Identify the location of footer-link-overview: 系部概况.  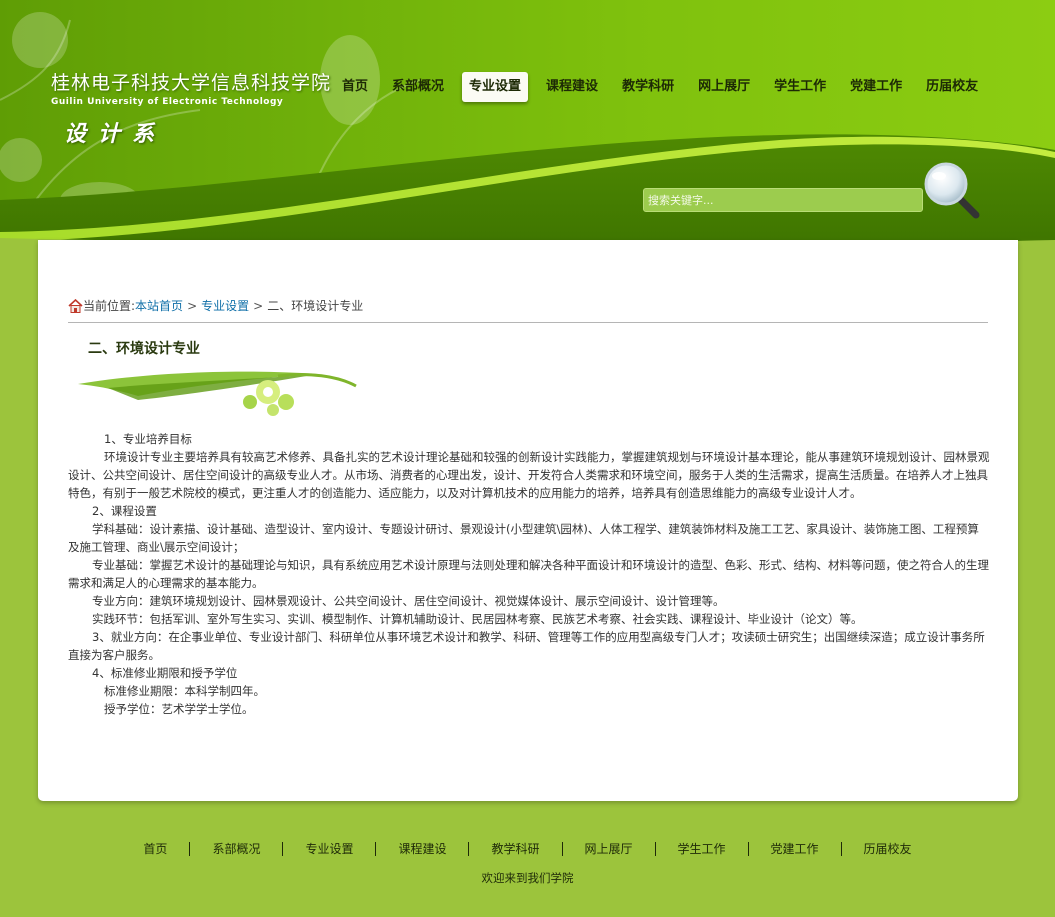
(236, 848).